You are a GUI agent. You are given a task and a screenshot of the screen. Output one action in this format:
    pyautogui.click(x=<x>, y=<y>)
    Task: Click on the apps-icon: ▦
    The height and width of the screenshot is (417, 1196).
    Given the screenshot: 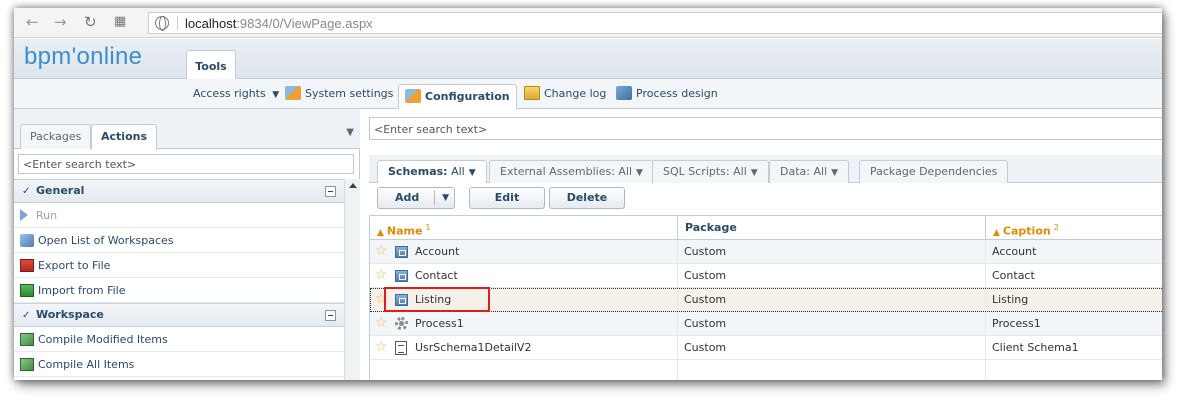 What is the action you would take?
    pyautogui.click(x=120, y=22)
    